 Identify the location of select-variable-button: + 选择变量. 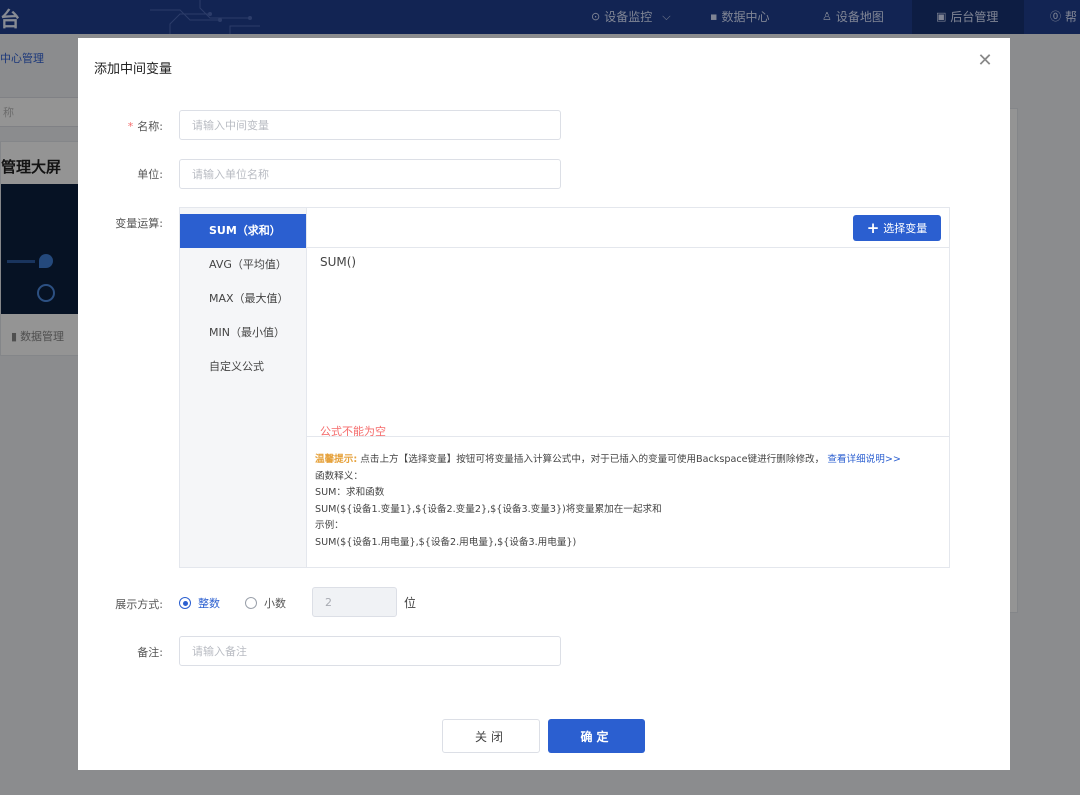
(897, 228).